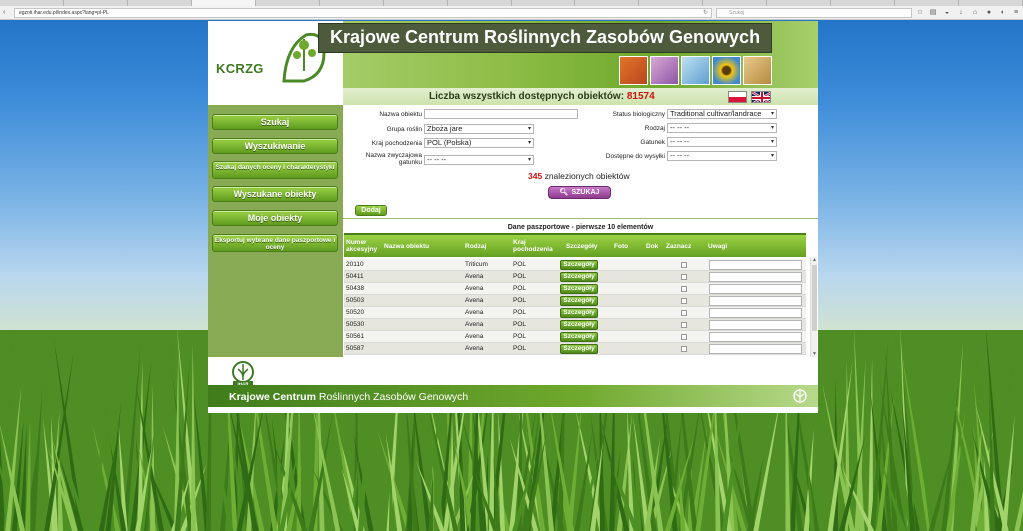 The width and height of the screenshot is (1023, 531). What do you see at coordinates (989, 13) in the screenshot?
I see `chat-icon: ●` at bounding box center [989, 13].